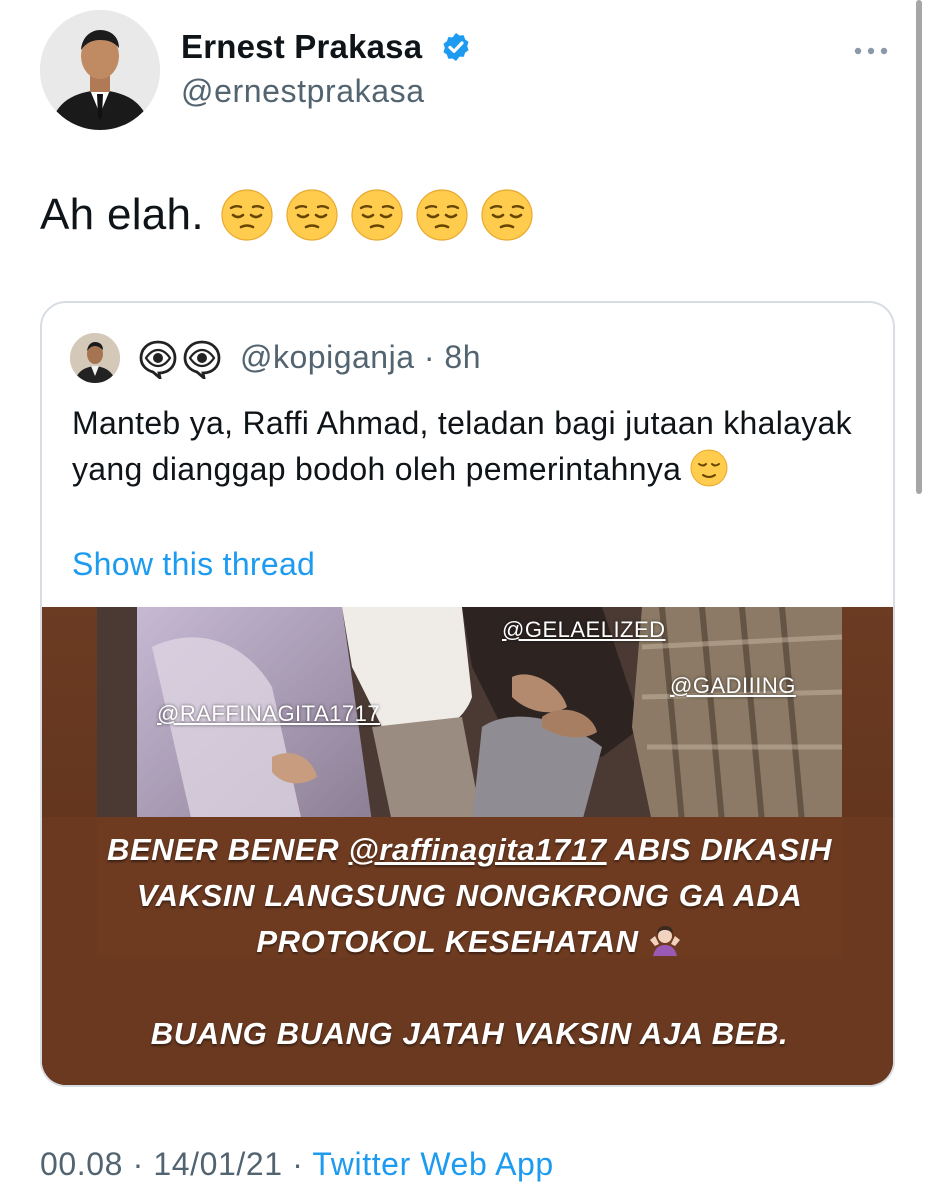  What do you see at coordinates (719, 849) in the screenshot?
I see `caption-line1-b: ABIS DIKASIH` at bounding box center [719, 849].